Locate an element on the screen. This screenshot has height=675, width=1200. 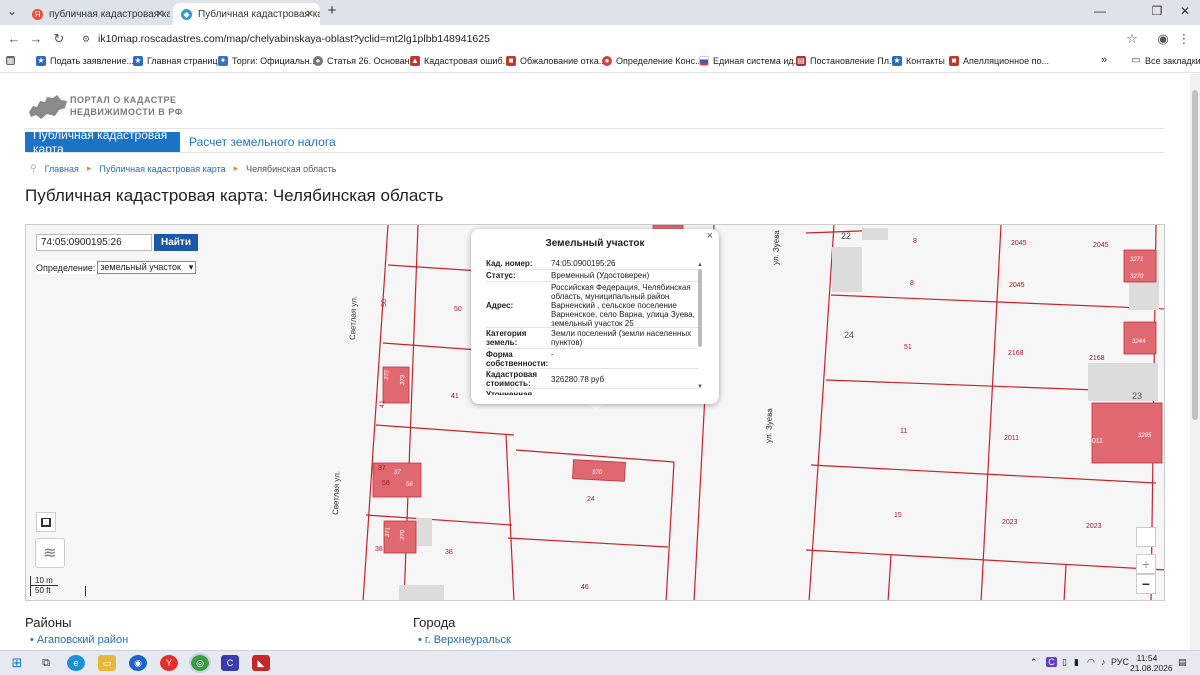
app-red-icon: ◣ is located at coordinates (261, 663).